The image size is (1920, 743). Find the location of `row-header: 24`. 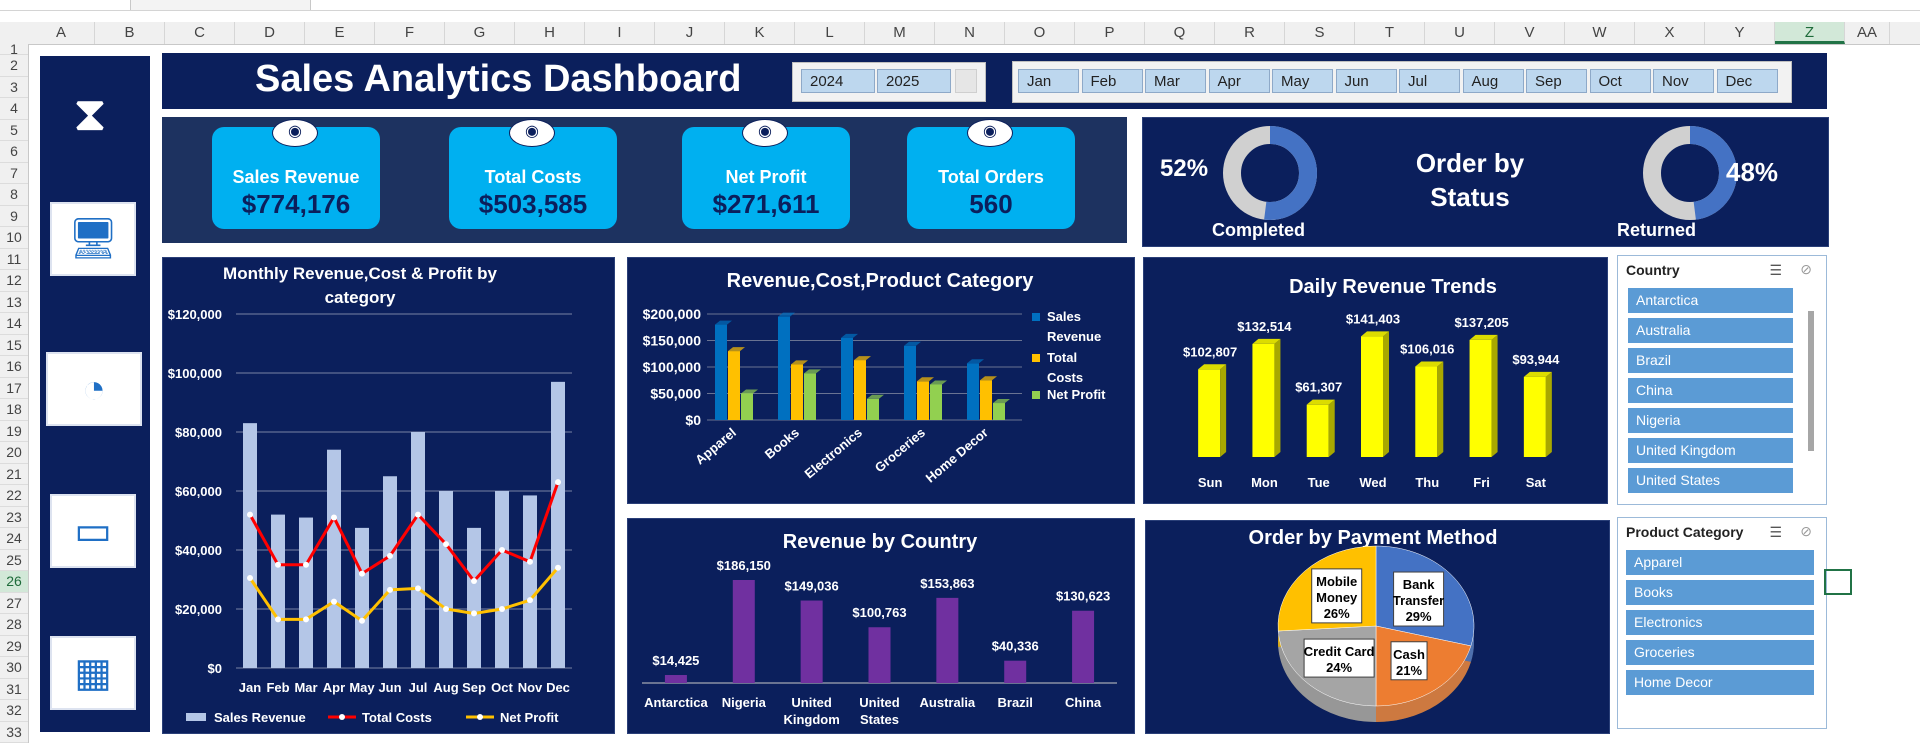

row-header: 24 is located at coordinates (14, 539).